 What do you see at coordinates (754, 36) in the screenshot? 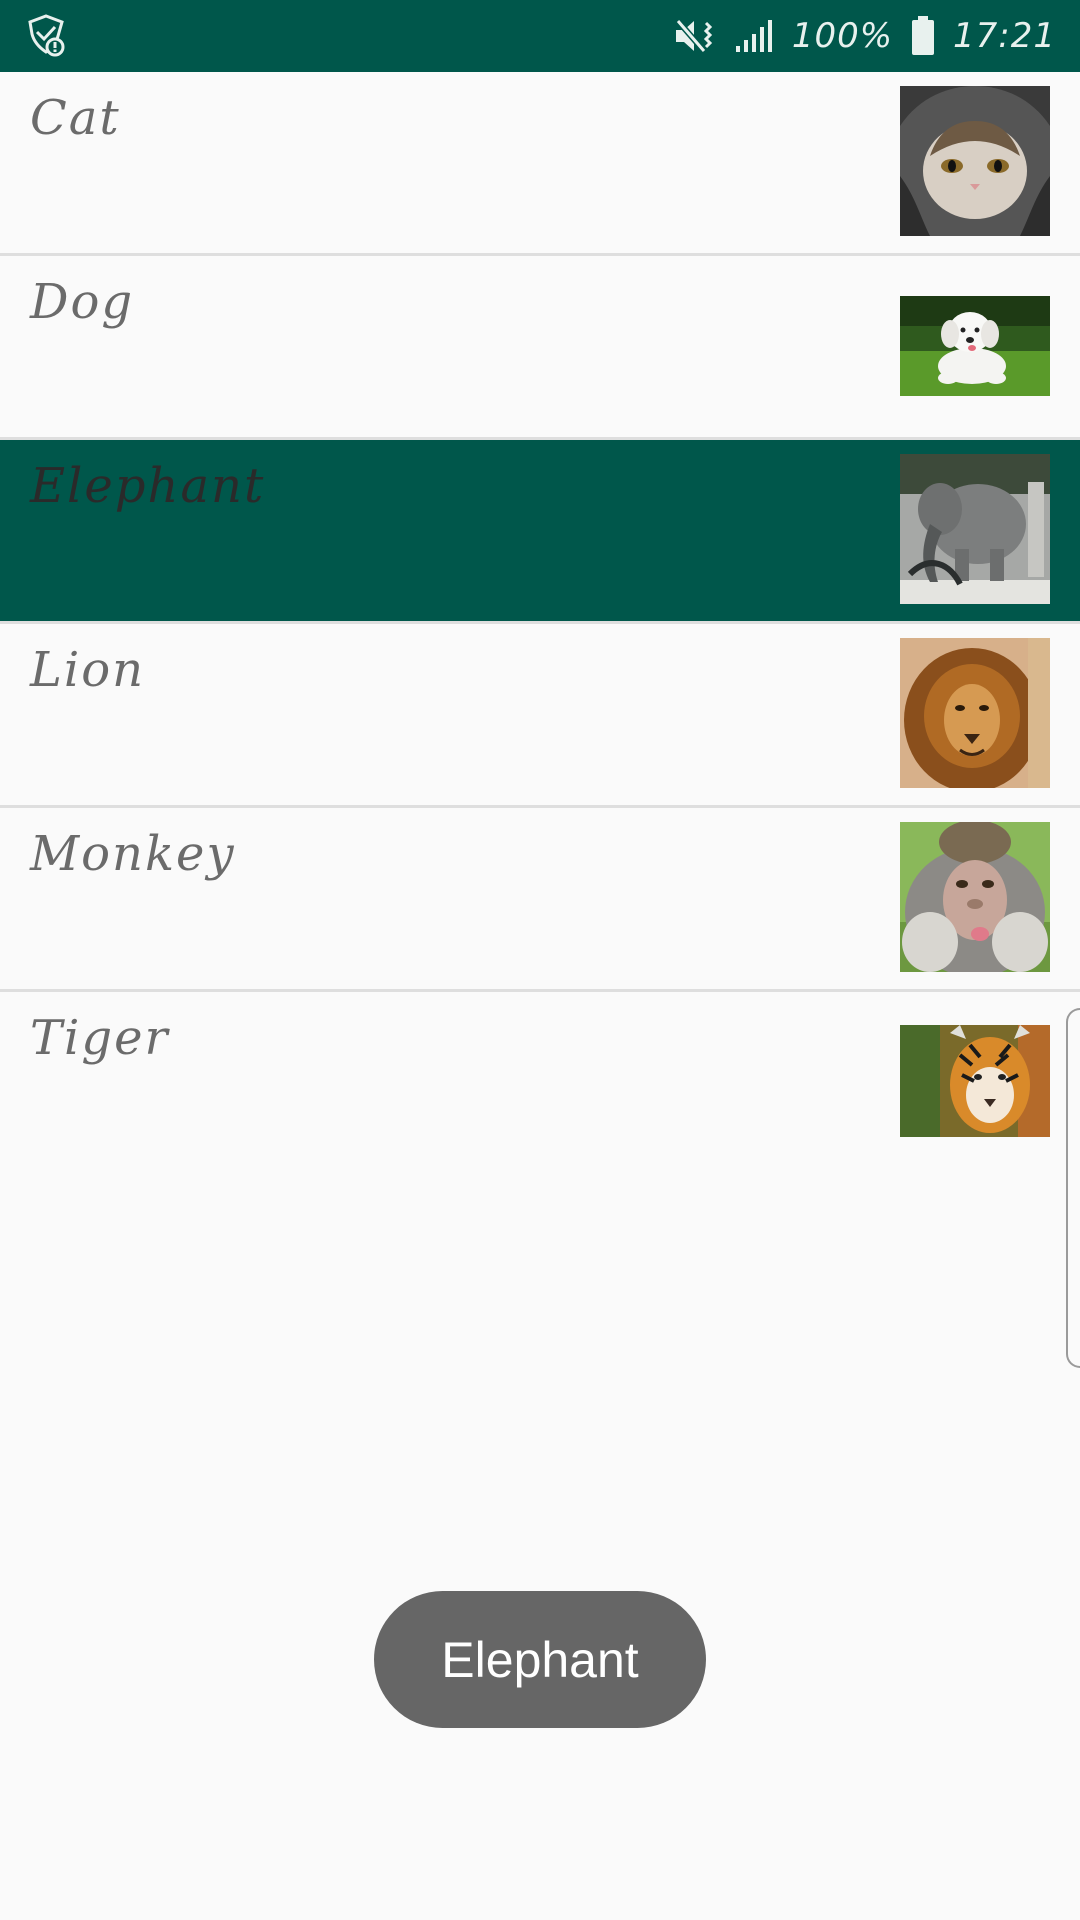
I see `signal-icon` at bounding box center [754, 36].